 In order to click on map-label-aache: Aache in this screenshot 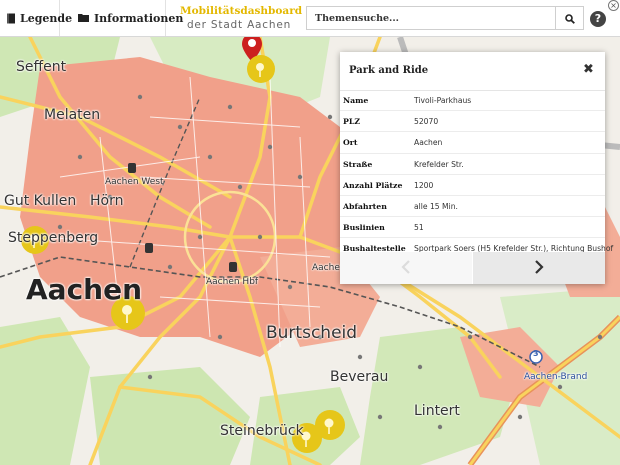, I will do `click(326, 268)`.